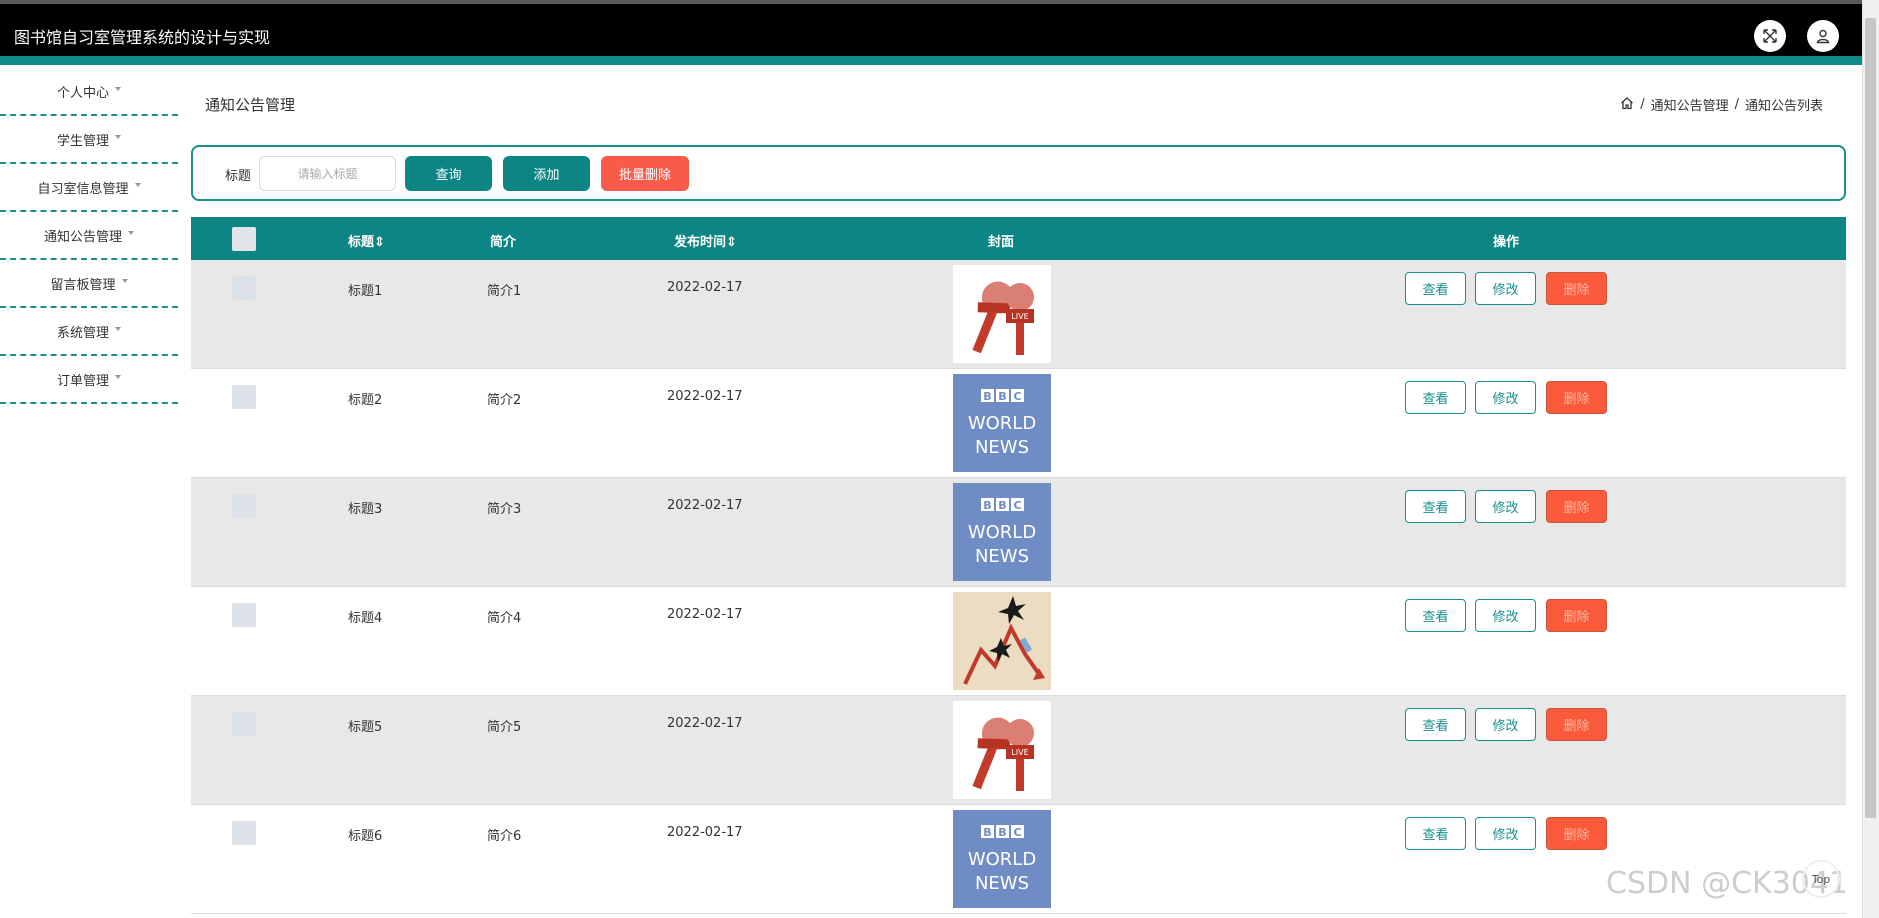 Image resolution: width=1879 pixels, height=918 pixels. I want to click on scrollbar-thumb, so click(1870, 418).